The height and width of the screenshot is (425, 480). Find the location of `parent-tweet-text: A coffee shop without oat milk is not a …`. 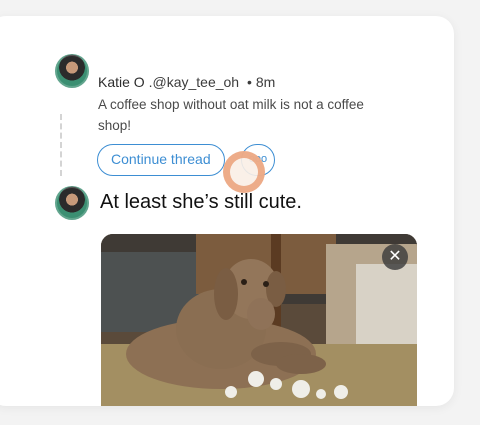

parent-tweet-text: A coffee shop without oat milk is not a … is located at coordinates (231, 115).